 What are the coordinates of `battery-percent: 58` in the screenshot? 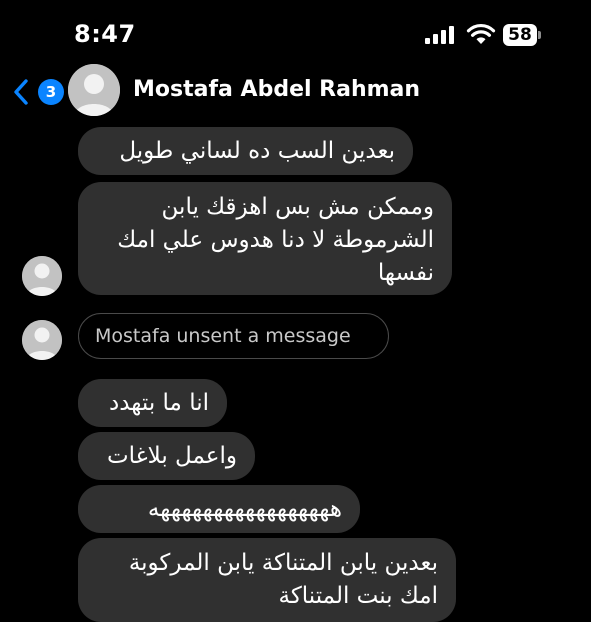 It's located at (520, 35).